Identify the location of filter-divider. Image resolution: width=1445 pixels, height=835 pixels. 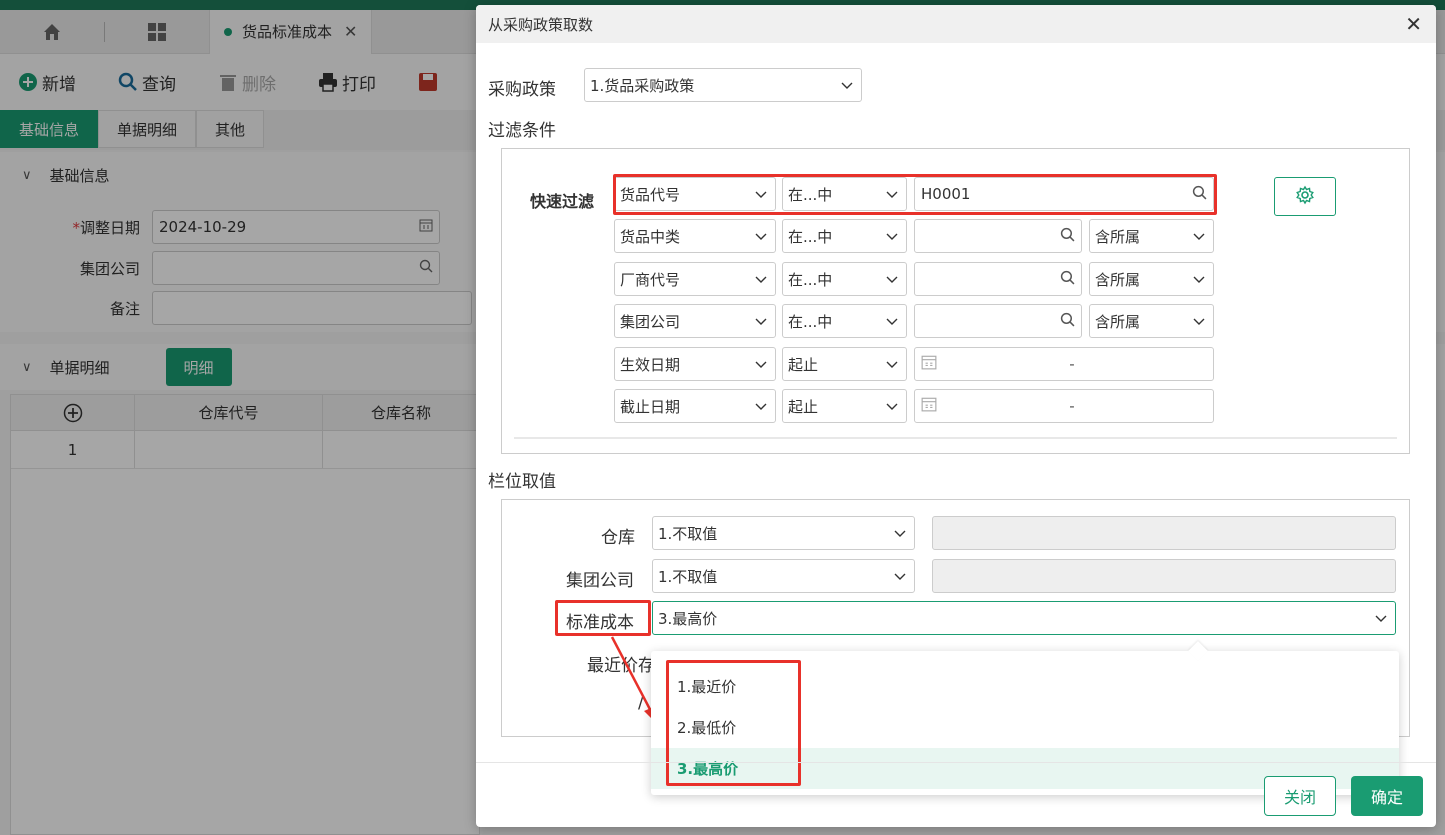
(955, 438).